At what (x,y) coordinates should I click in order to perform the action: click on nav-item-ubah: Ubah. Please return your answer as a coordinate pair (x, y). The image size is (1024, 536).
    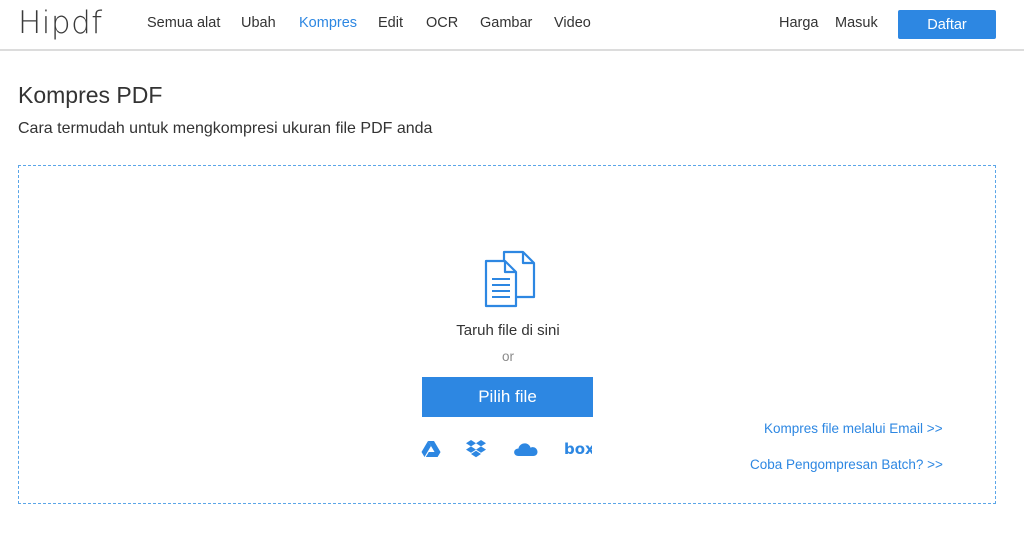
    Looking at the image, I should click on (258, 23).